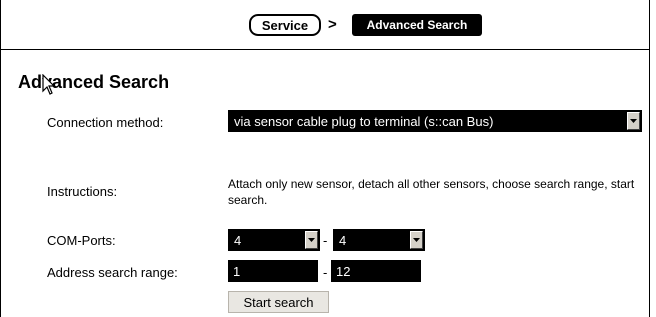  I want to click on com-ports-label: COM-Ports:, so click(81, 240).